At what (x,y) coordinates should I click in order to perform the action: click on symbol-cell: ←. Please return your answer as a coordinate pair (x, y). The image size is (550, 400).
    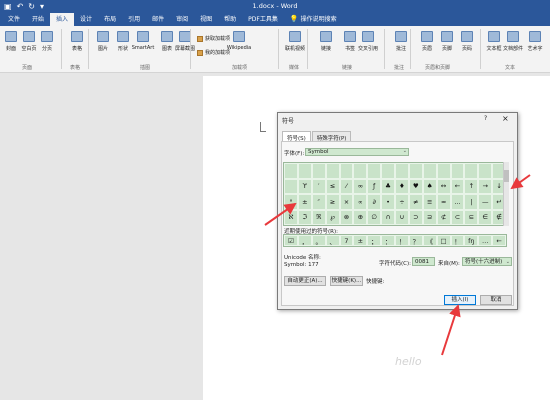
    Looking at the image, I should click on (457, 186).